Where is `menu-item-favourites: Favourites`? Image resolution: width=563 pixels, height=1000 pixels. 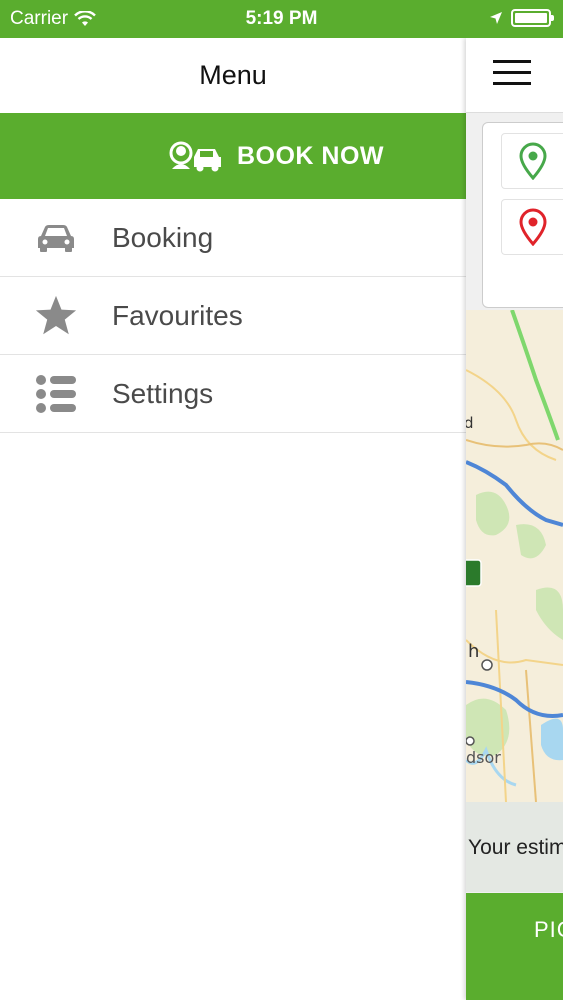 menu-item-favourites: Favourites is located at coordinates (233, 316).